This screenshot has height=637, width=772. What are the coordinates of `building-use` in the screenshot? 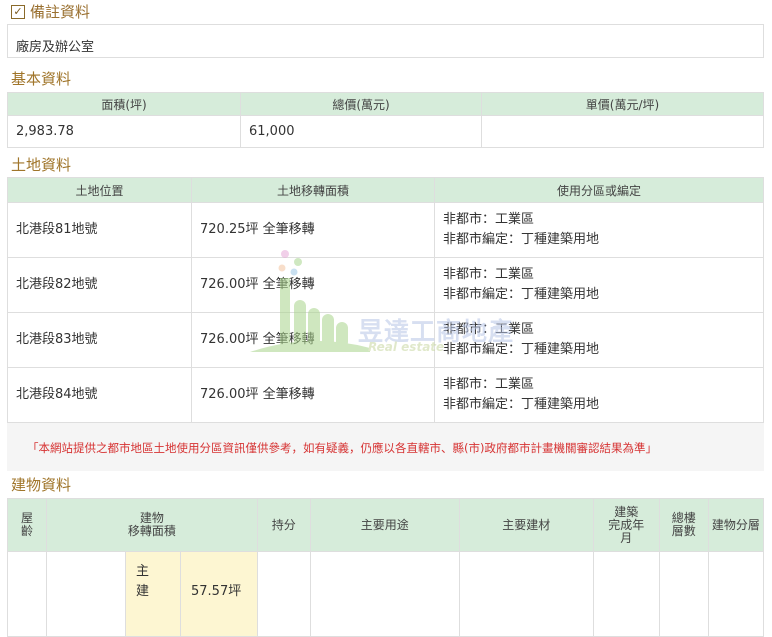 It's located at (384, 594).